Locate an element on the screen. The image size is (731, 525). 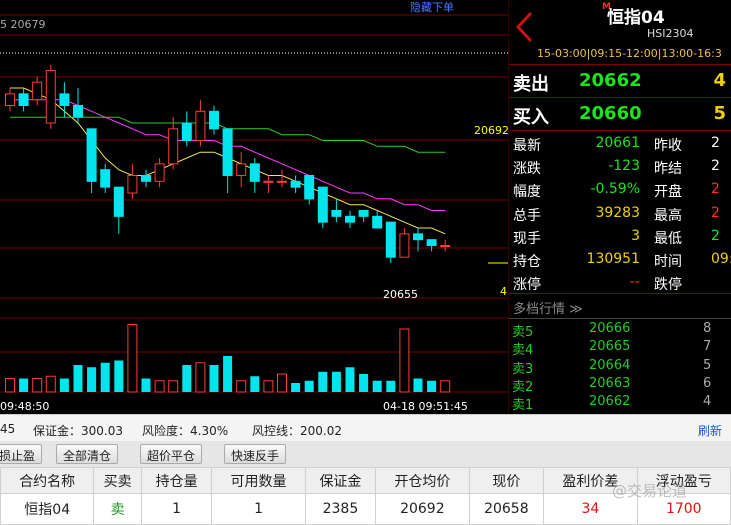
back-arrow-icon is located at coordinates (525, 27).